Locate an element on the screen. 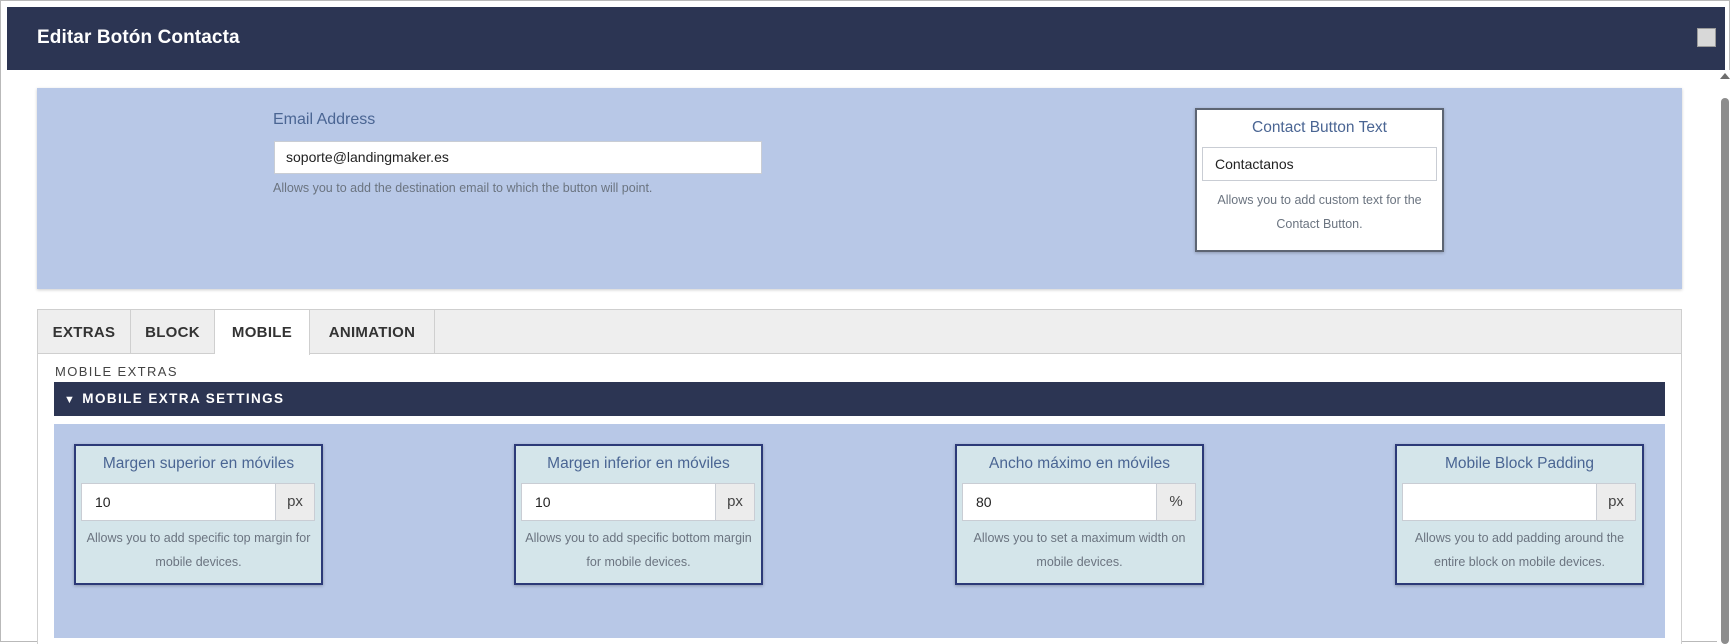 The width and height of the screenshot is (1732, 644). mobile-block-padding-field is located at coordinates (1499, 502).